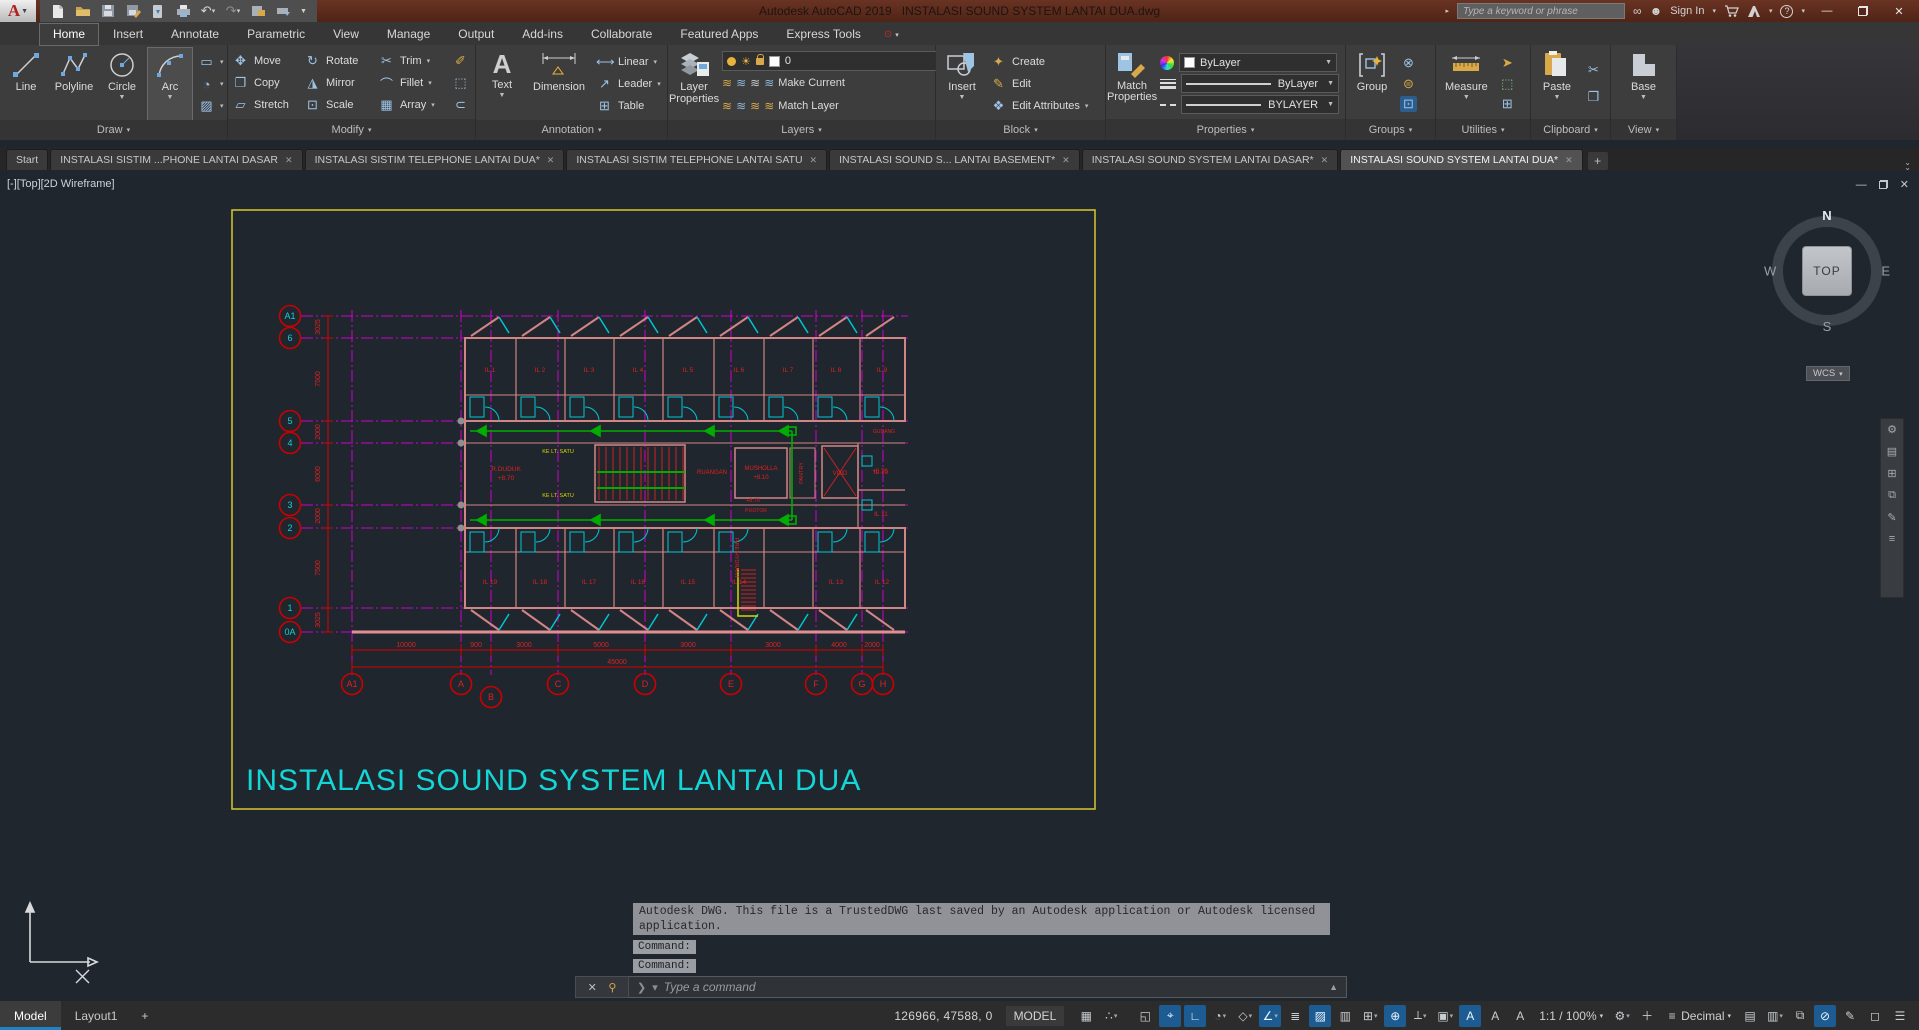 This screenshot has height=1030, width=1919. Describe the element at coordinates (233, 11) in the screenshot. I see `redo-icon: ↷ ▾` at that location.